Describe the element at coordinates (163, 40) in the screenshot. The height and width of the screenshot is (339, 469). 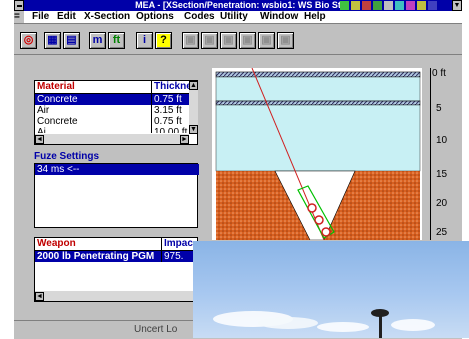
I see `help-icon: ?` at that location.